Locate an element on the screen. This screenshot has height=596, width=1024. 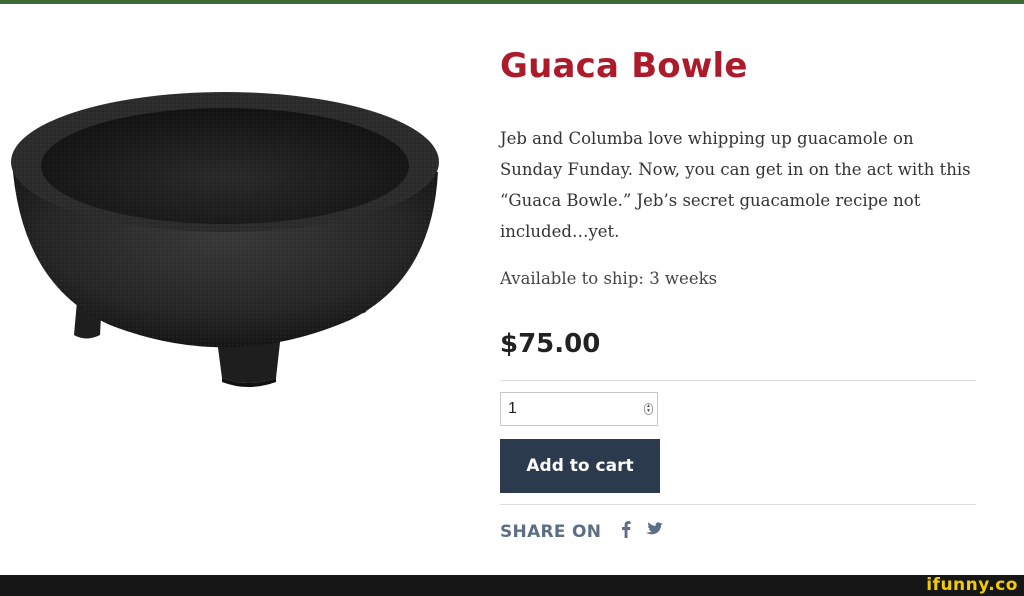
twitter-icon is located at coordinates (654, 531).